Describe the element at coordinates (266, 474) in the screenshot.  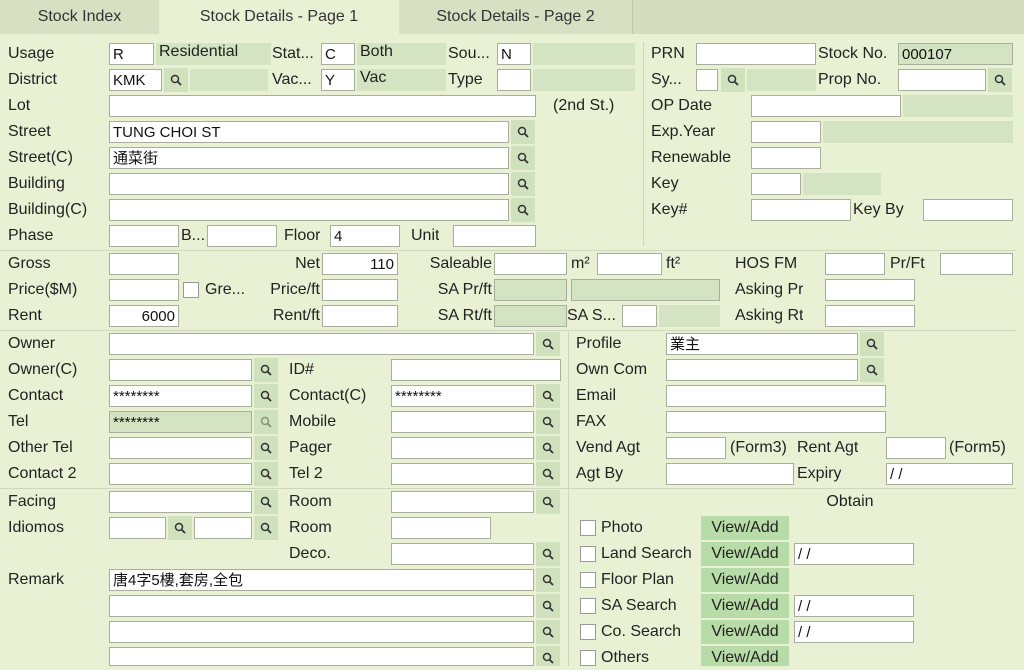
I see `contact2-lookup-button` at that location.